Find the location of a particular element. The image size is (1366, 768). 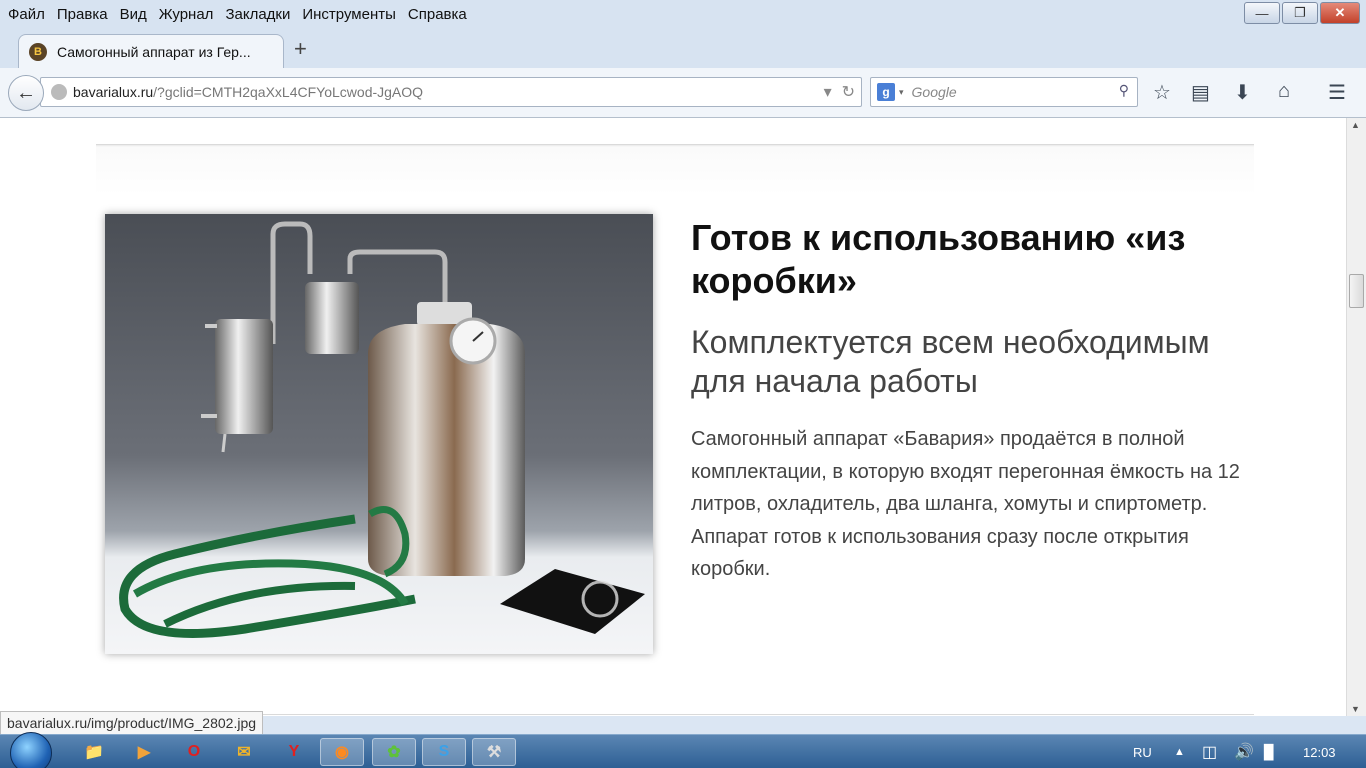

reading-list-icon: ▤ is located at coordinates (1200, 92).